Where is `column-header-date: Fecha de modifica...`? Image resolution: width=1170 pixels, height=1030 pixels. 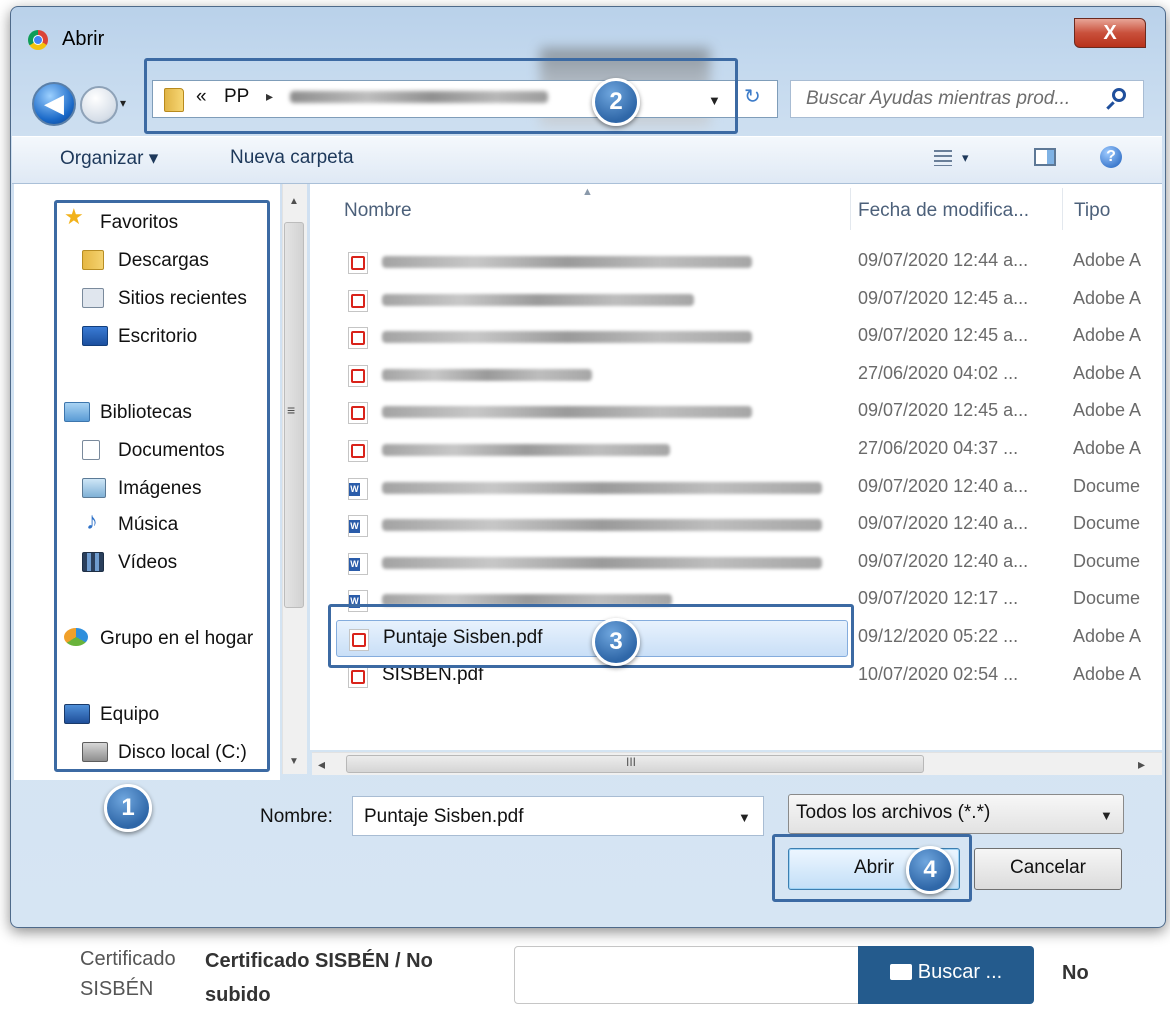 column-header-date: Fecha de modifica... is located at coordinates (943, 211).